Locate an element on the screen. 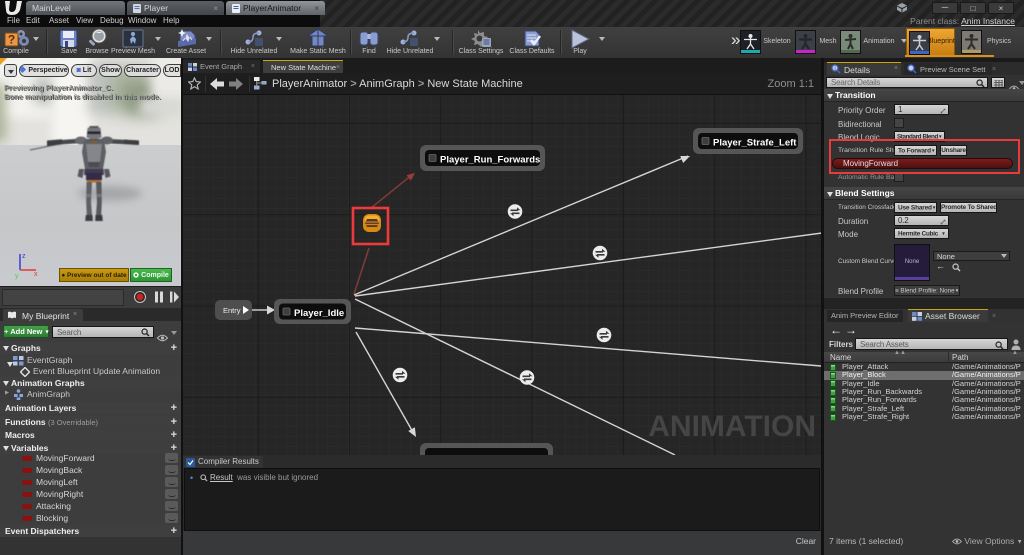  svg-text: ANIMATION is located at coordinates (732, 426).